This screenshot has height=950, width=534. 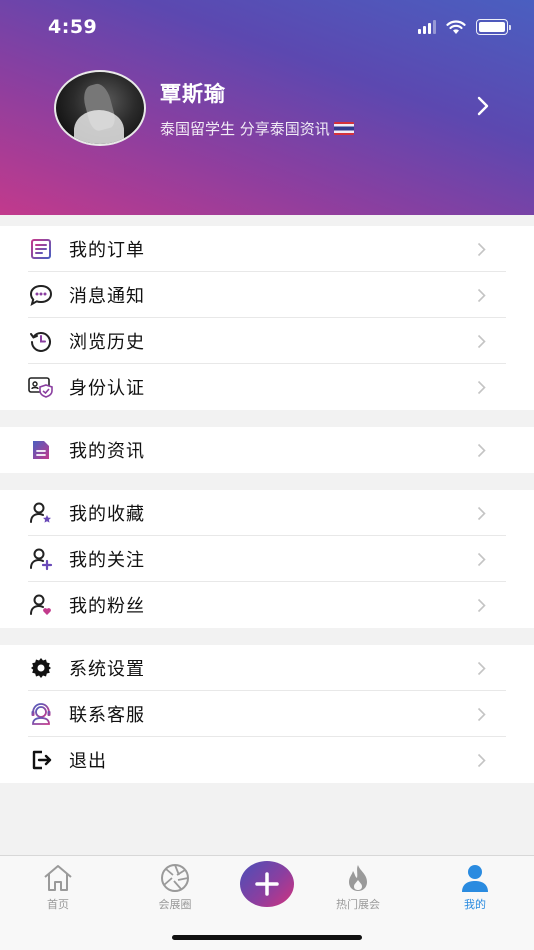 I want to click on menu-item-orders: 我的订单, so click(x=267, y=249).